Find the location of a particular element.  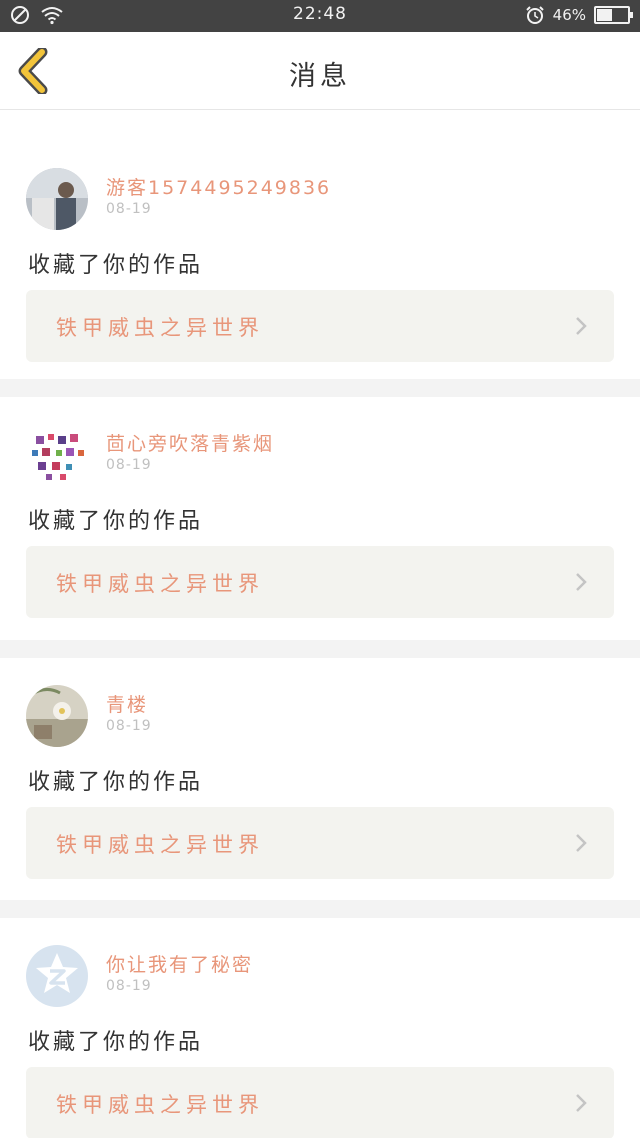

status-bar: 22:48 46% is located at coordinates (320, 16).